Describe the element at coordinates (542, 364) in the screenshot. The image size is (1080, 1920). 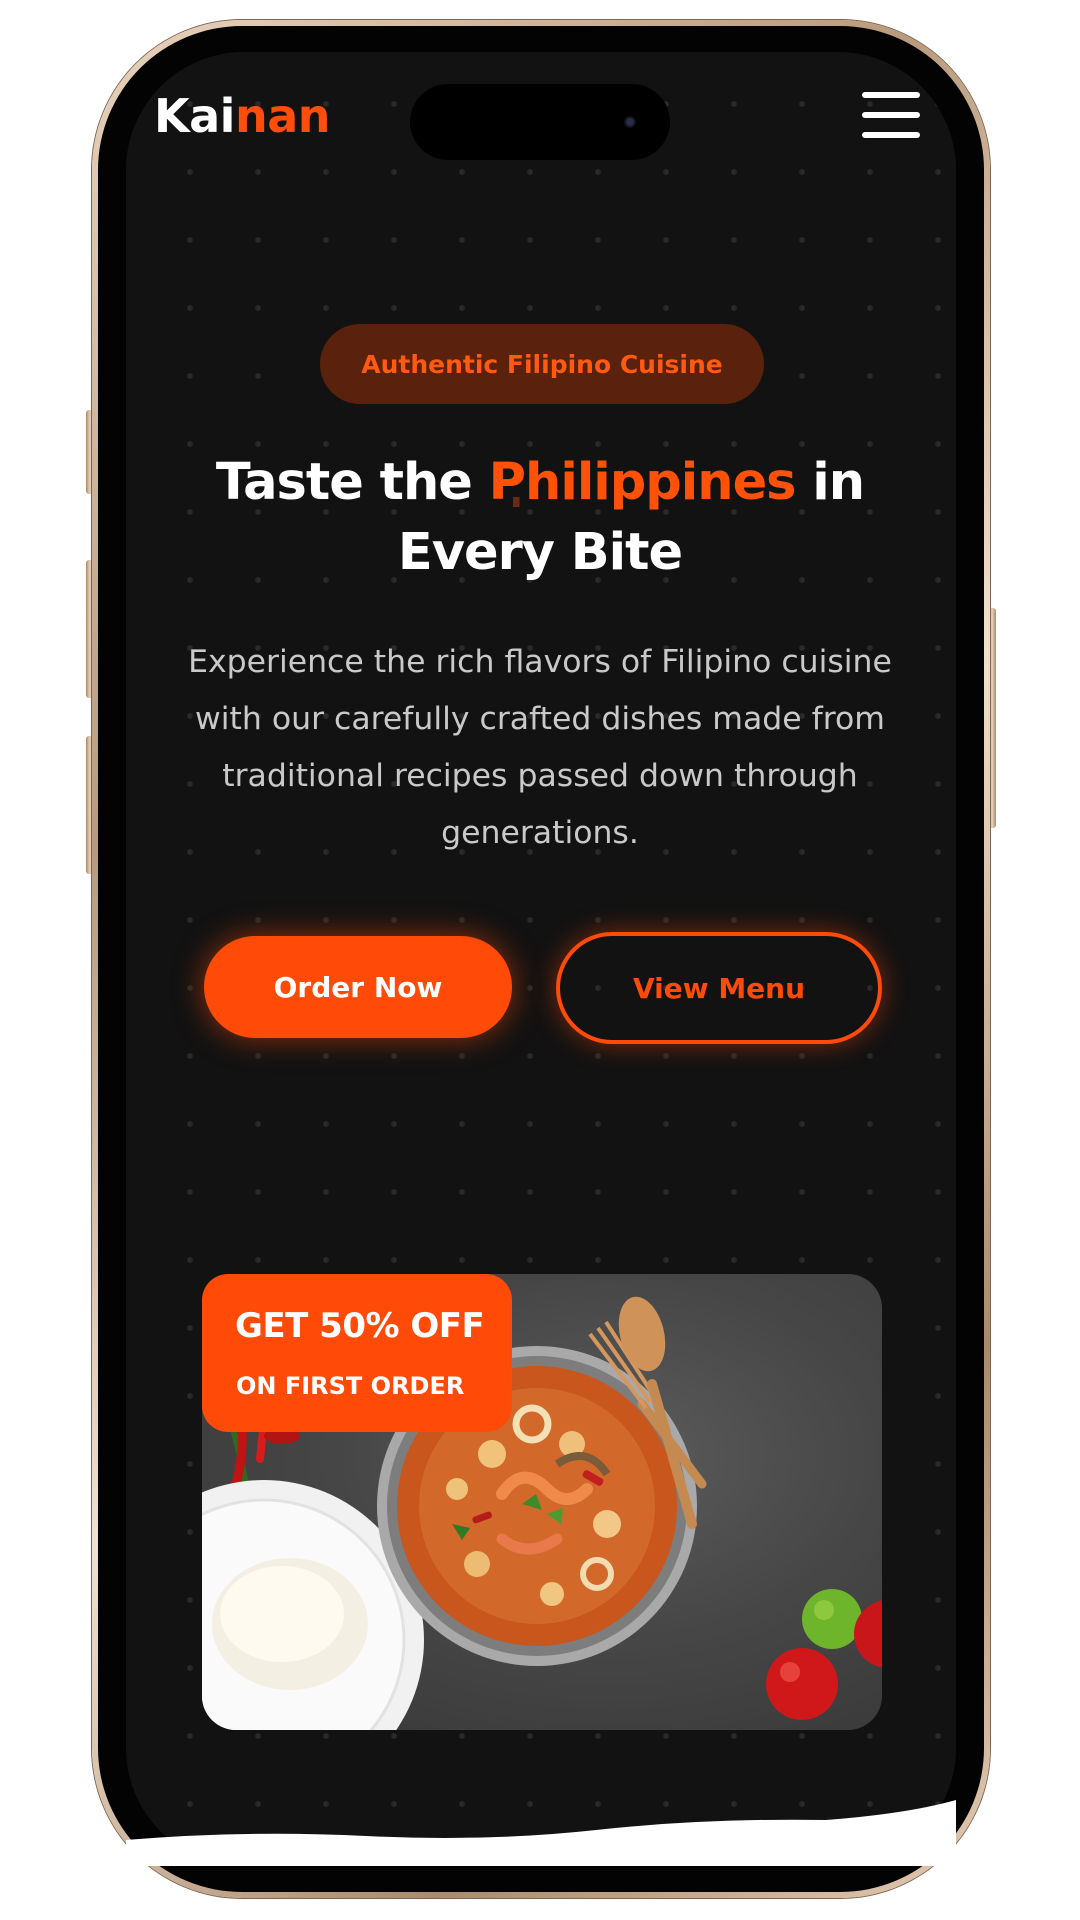
I see `cuisine-badge: Authentic Filipino Cuisine` at that location.